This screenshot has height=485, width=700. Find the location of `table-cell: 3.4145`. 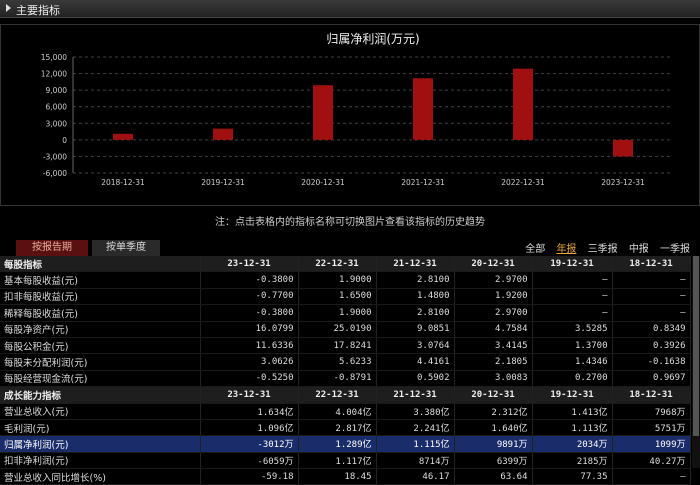

table-cell: 3.4145 is located at coordinates (493, 346).